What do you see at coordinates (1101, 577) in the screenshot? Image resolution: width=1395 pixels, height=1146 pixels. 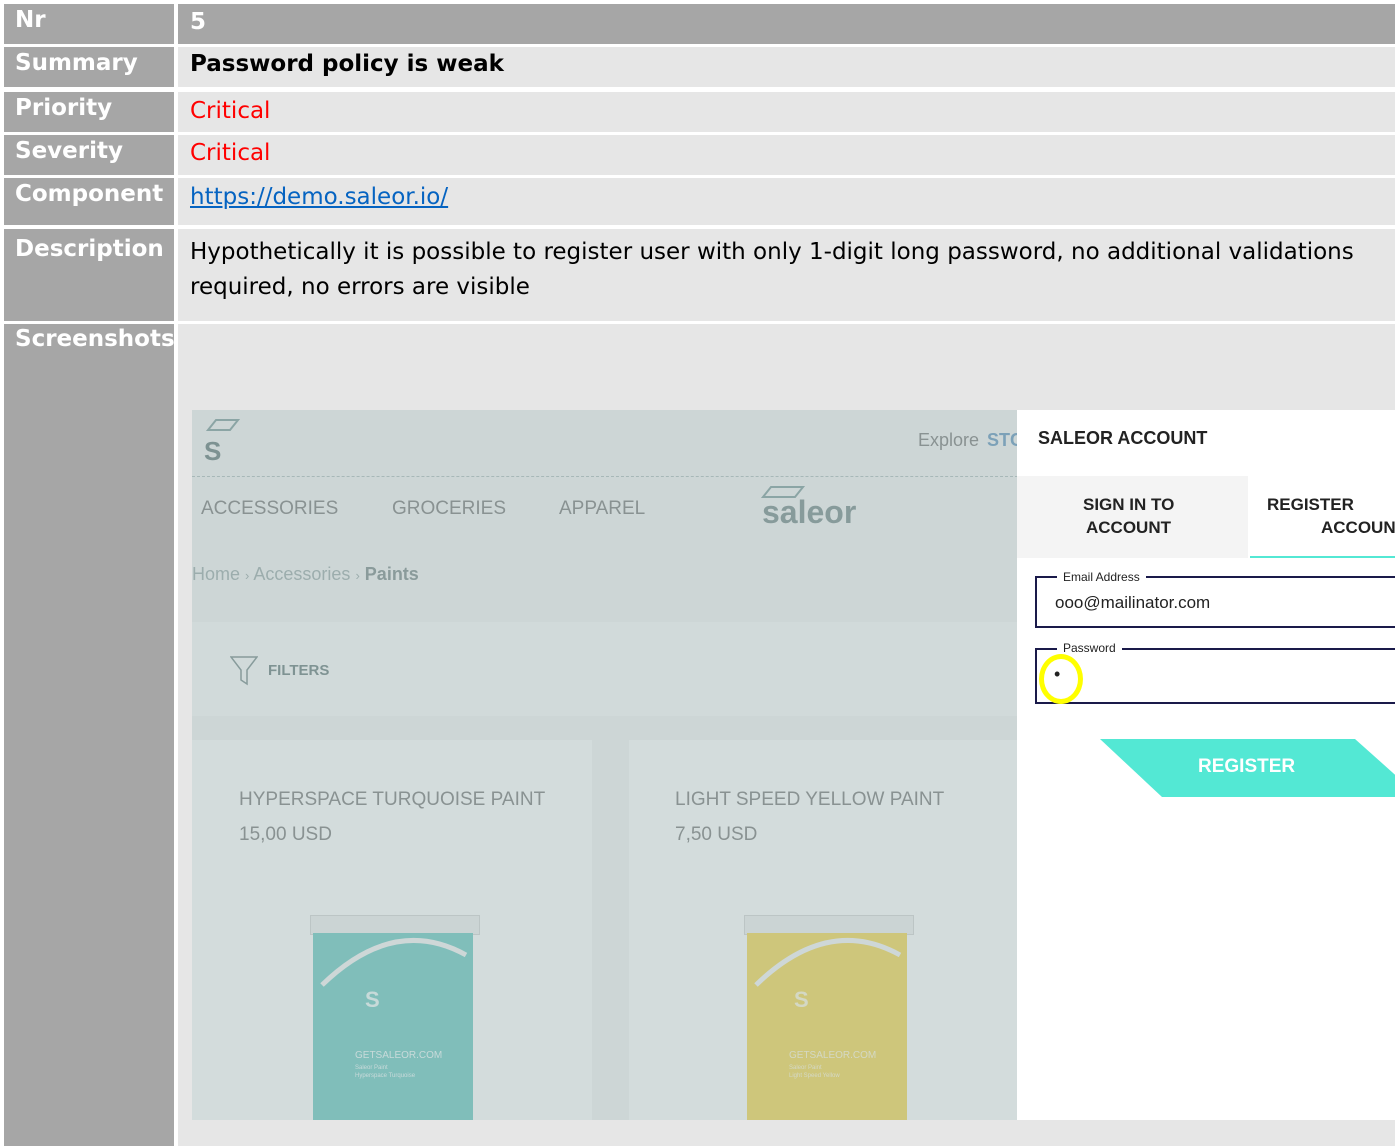 I see `email-label: Email Address` at bounding box center [1101, 577].